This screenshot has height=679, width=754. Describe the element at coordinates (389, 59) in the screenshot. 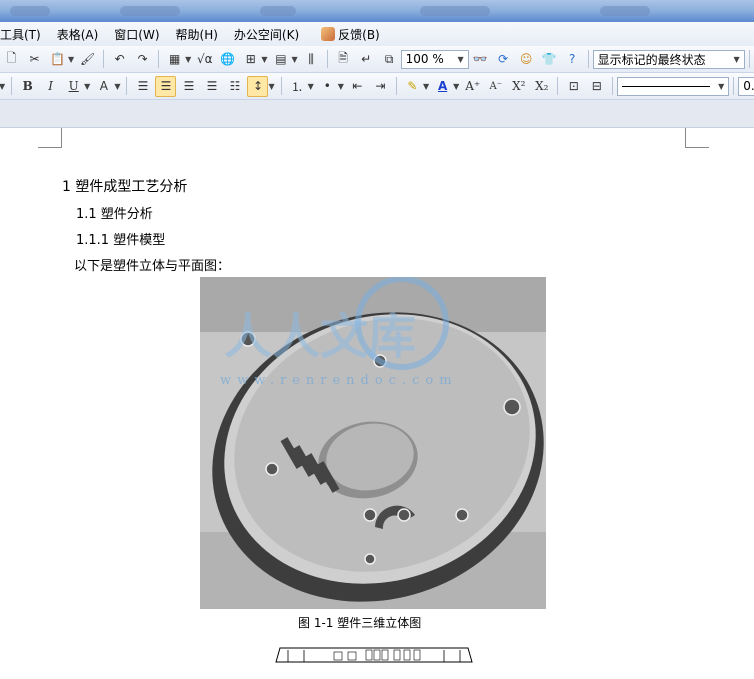

I see `page-icon: ⧉` at that location.